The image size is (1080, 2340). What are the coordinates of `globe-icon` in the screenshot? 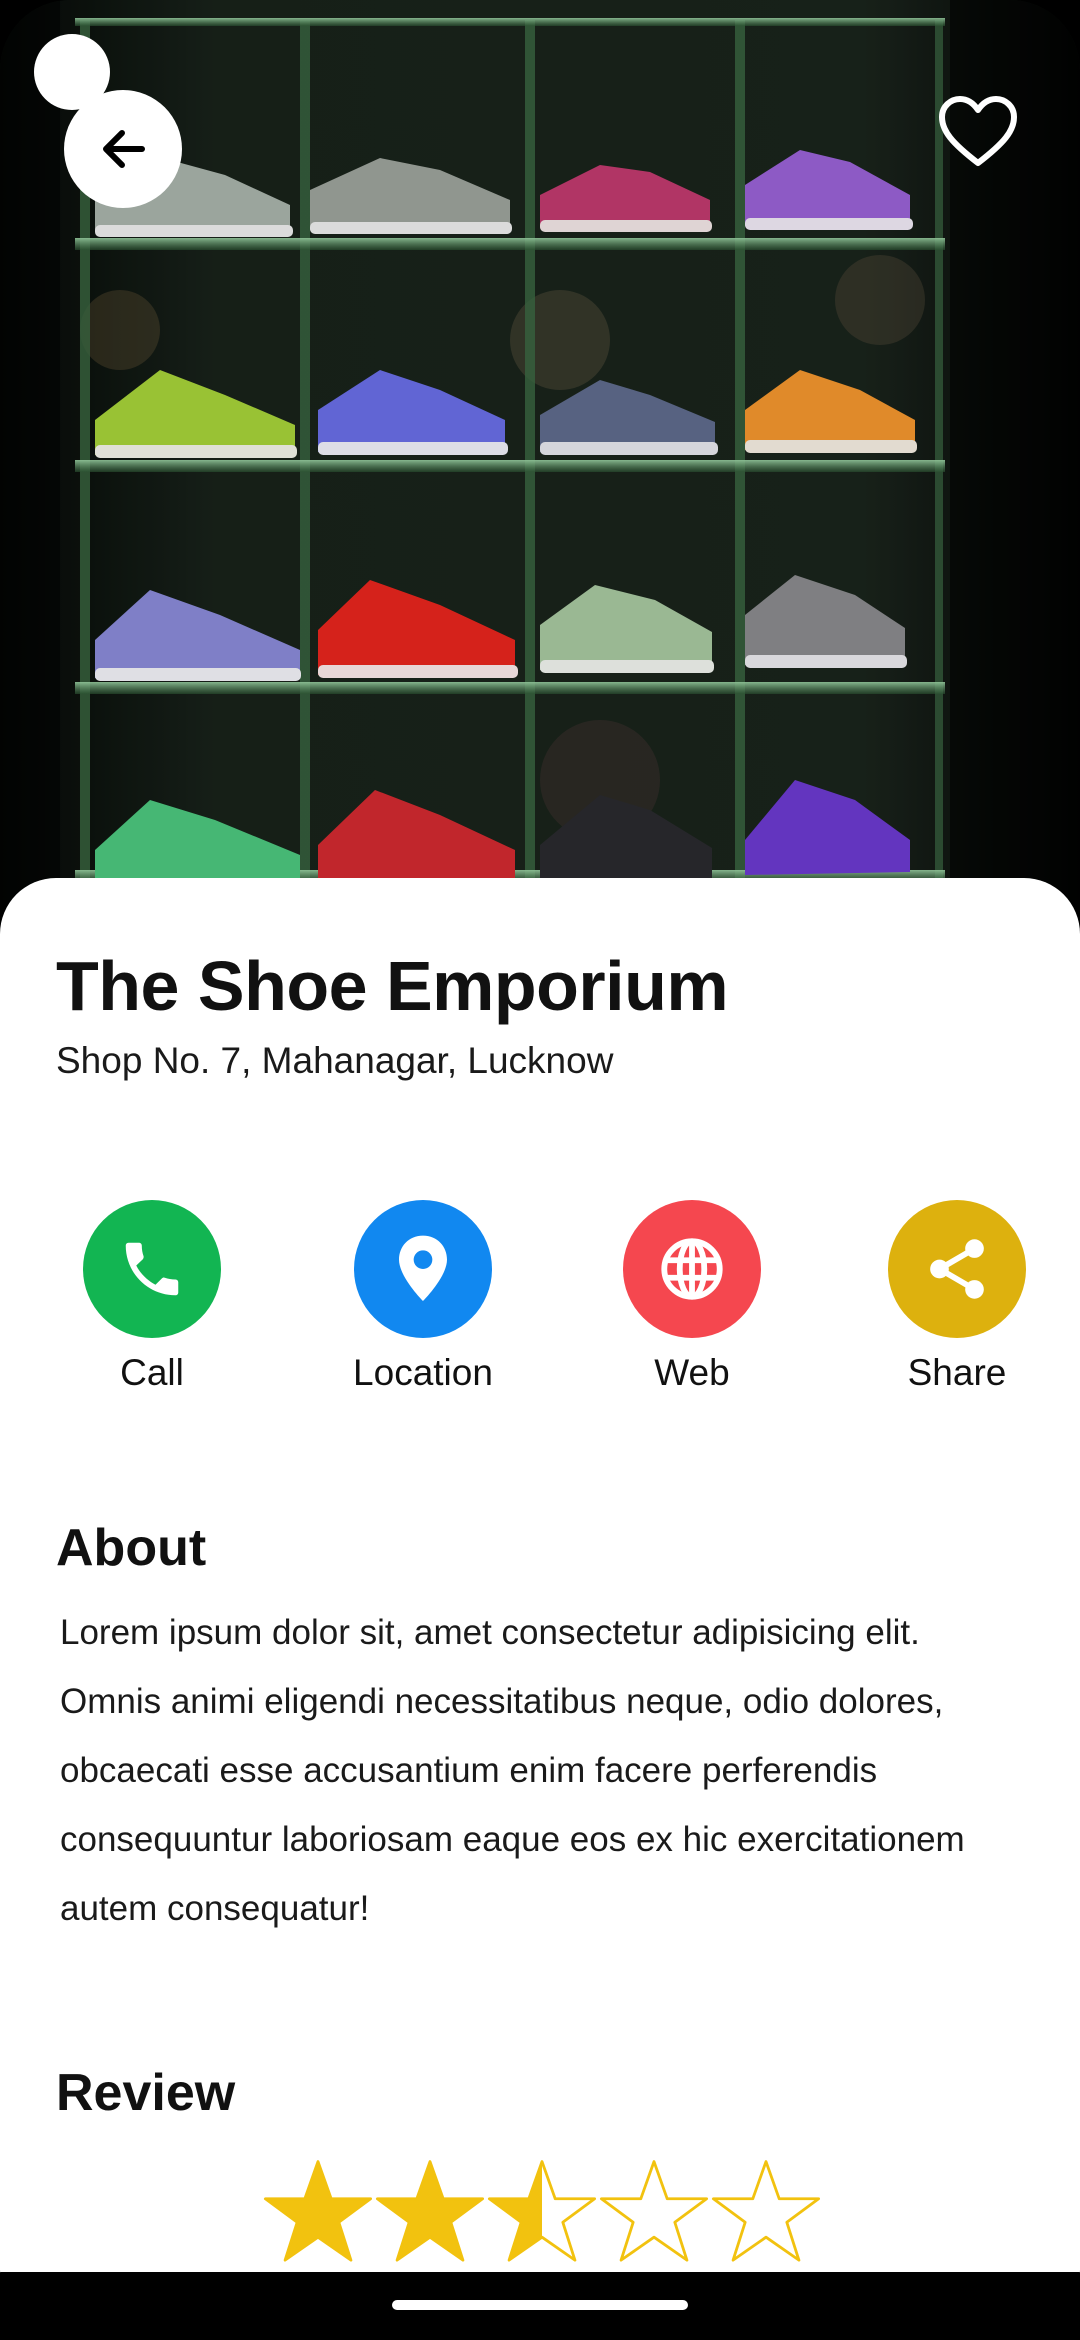 It's located at (692, 1269).